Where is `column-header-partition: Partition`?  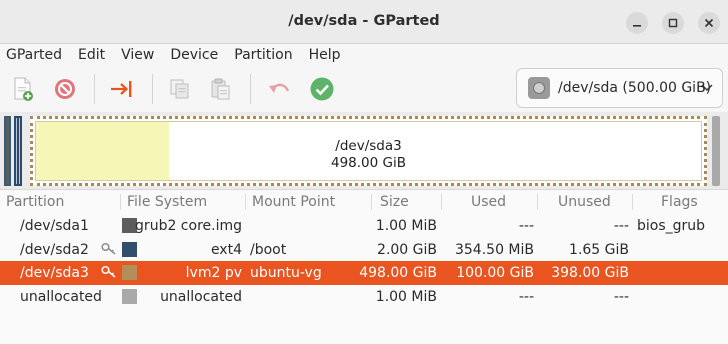 column-header-partition: Partition is located at coordinates (35, 202).